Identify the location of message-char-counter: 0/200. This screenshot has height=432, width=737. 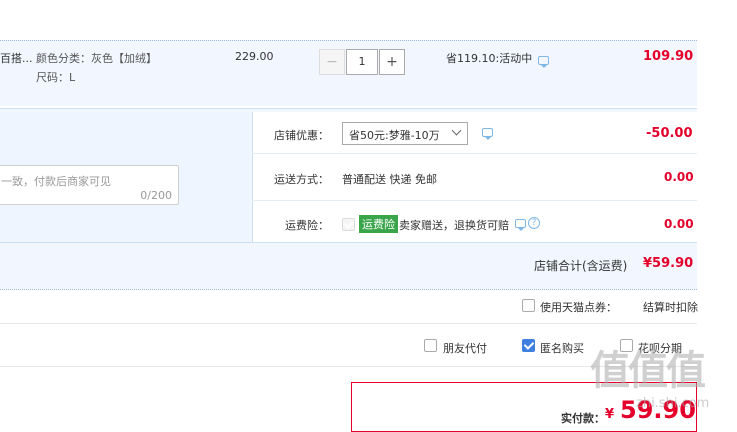
(156, 195).